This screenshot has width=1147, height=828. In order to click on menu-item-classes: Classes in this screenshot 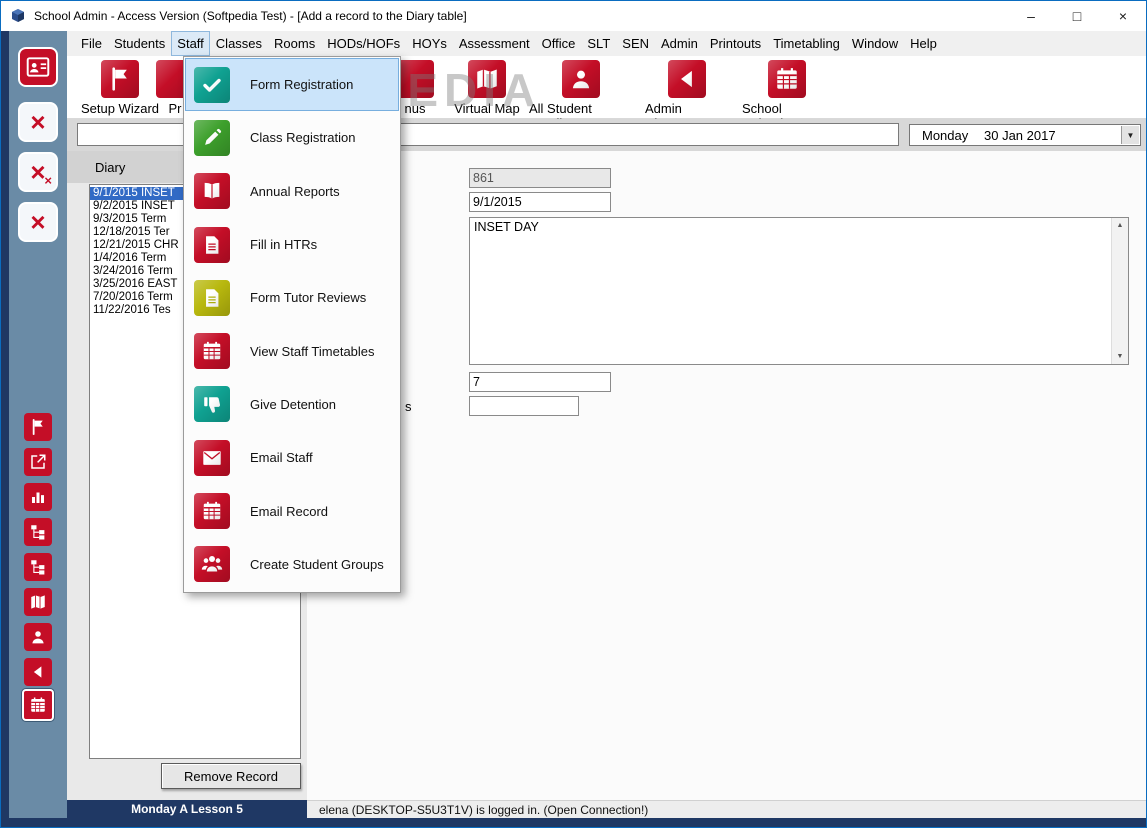, I will do `click(239, 43)`.